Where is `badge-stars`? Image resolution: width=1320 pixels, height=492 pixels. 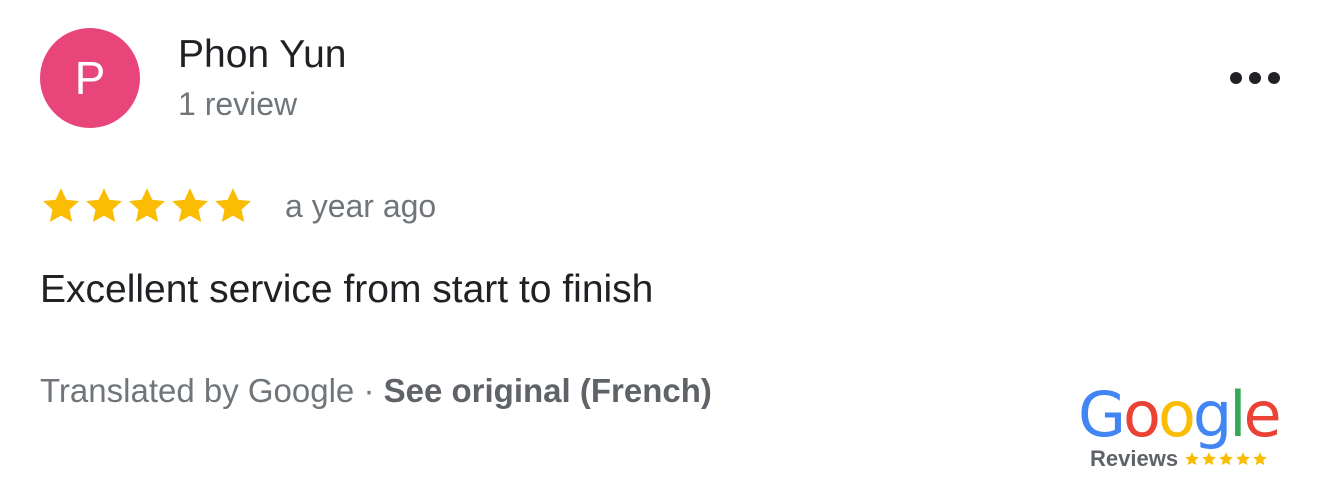 badge-stars is located at coordinates (1226, 459).